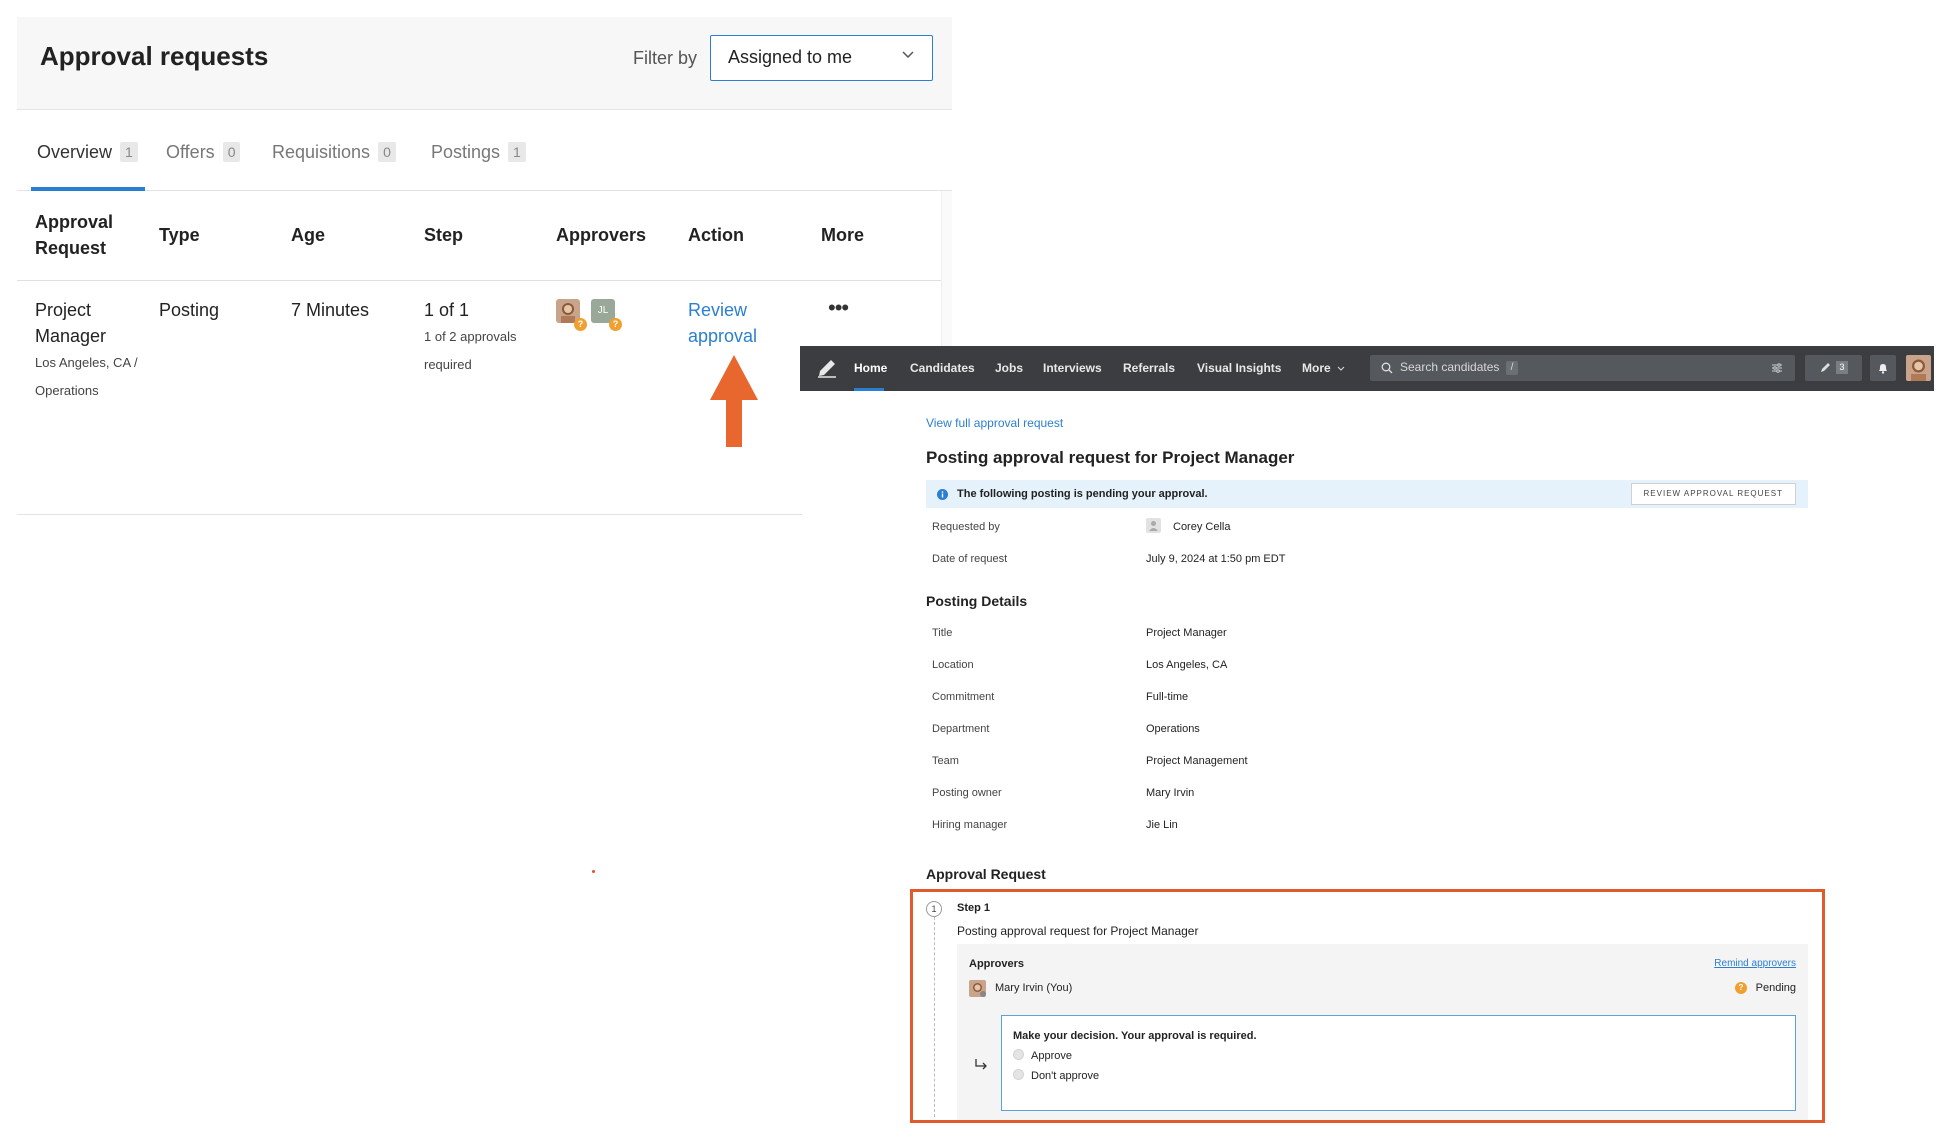  Describe the element at coordinates (961, 729) in the screenshot. I see `detail-label: Department` at that location.